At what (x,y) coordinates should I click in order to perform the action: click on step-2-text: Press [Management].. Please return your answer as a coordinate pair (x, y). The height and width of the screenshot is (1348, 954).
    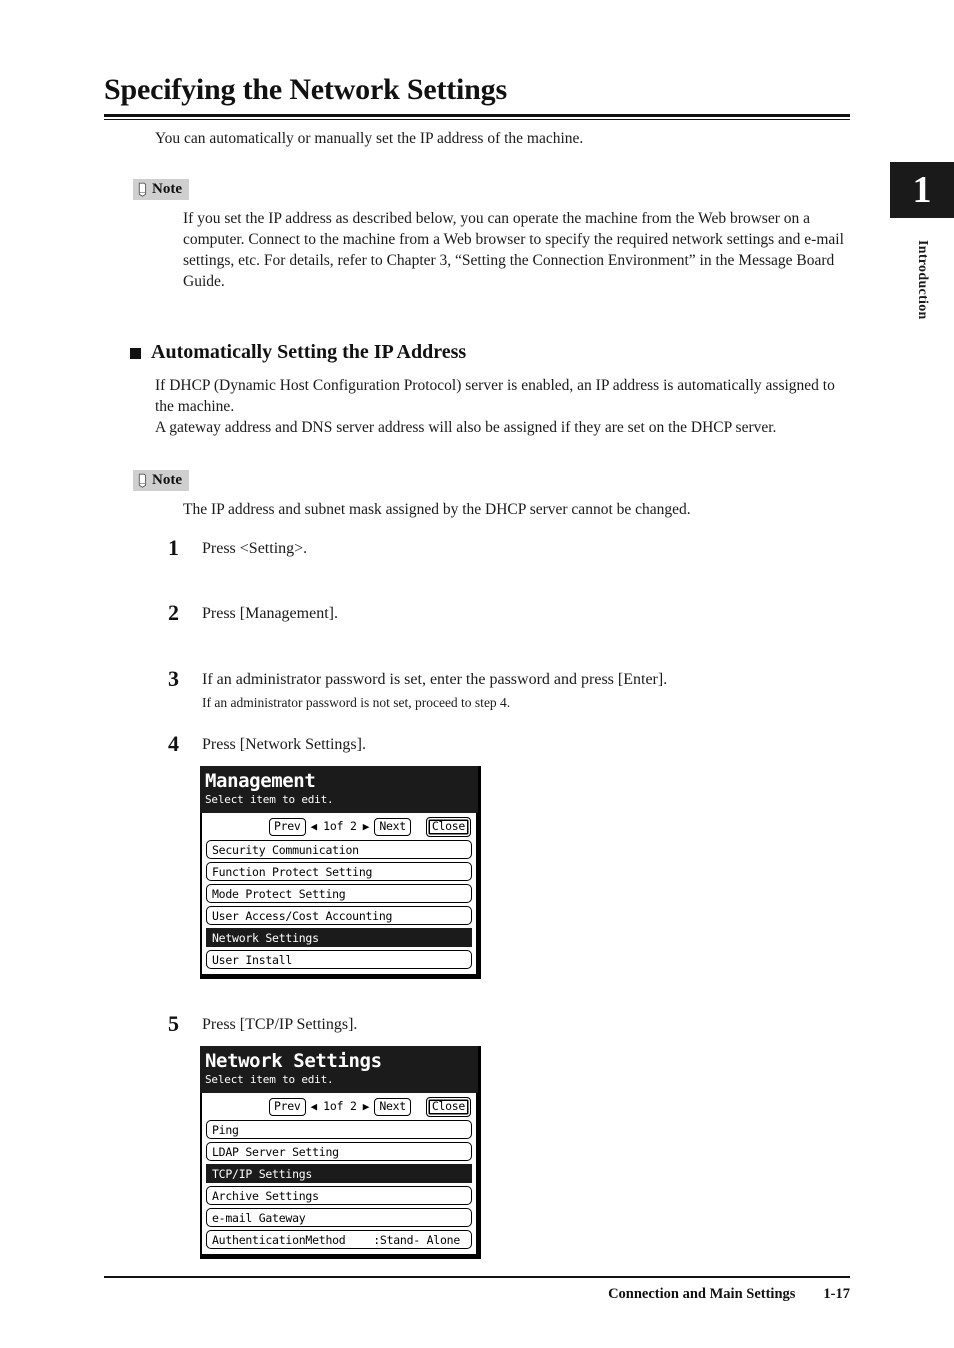
    Looking at the image, I should click on (270, 613).